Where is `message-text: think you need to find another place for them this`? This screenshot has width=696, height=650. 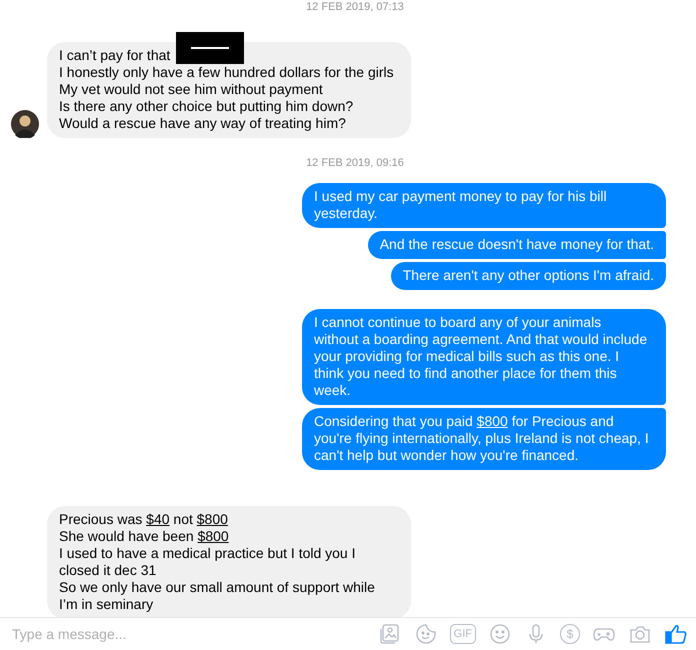 message-text: think you need to find another place for them this is located at coordinates (465, 373).